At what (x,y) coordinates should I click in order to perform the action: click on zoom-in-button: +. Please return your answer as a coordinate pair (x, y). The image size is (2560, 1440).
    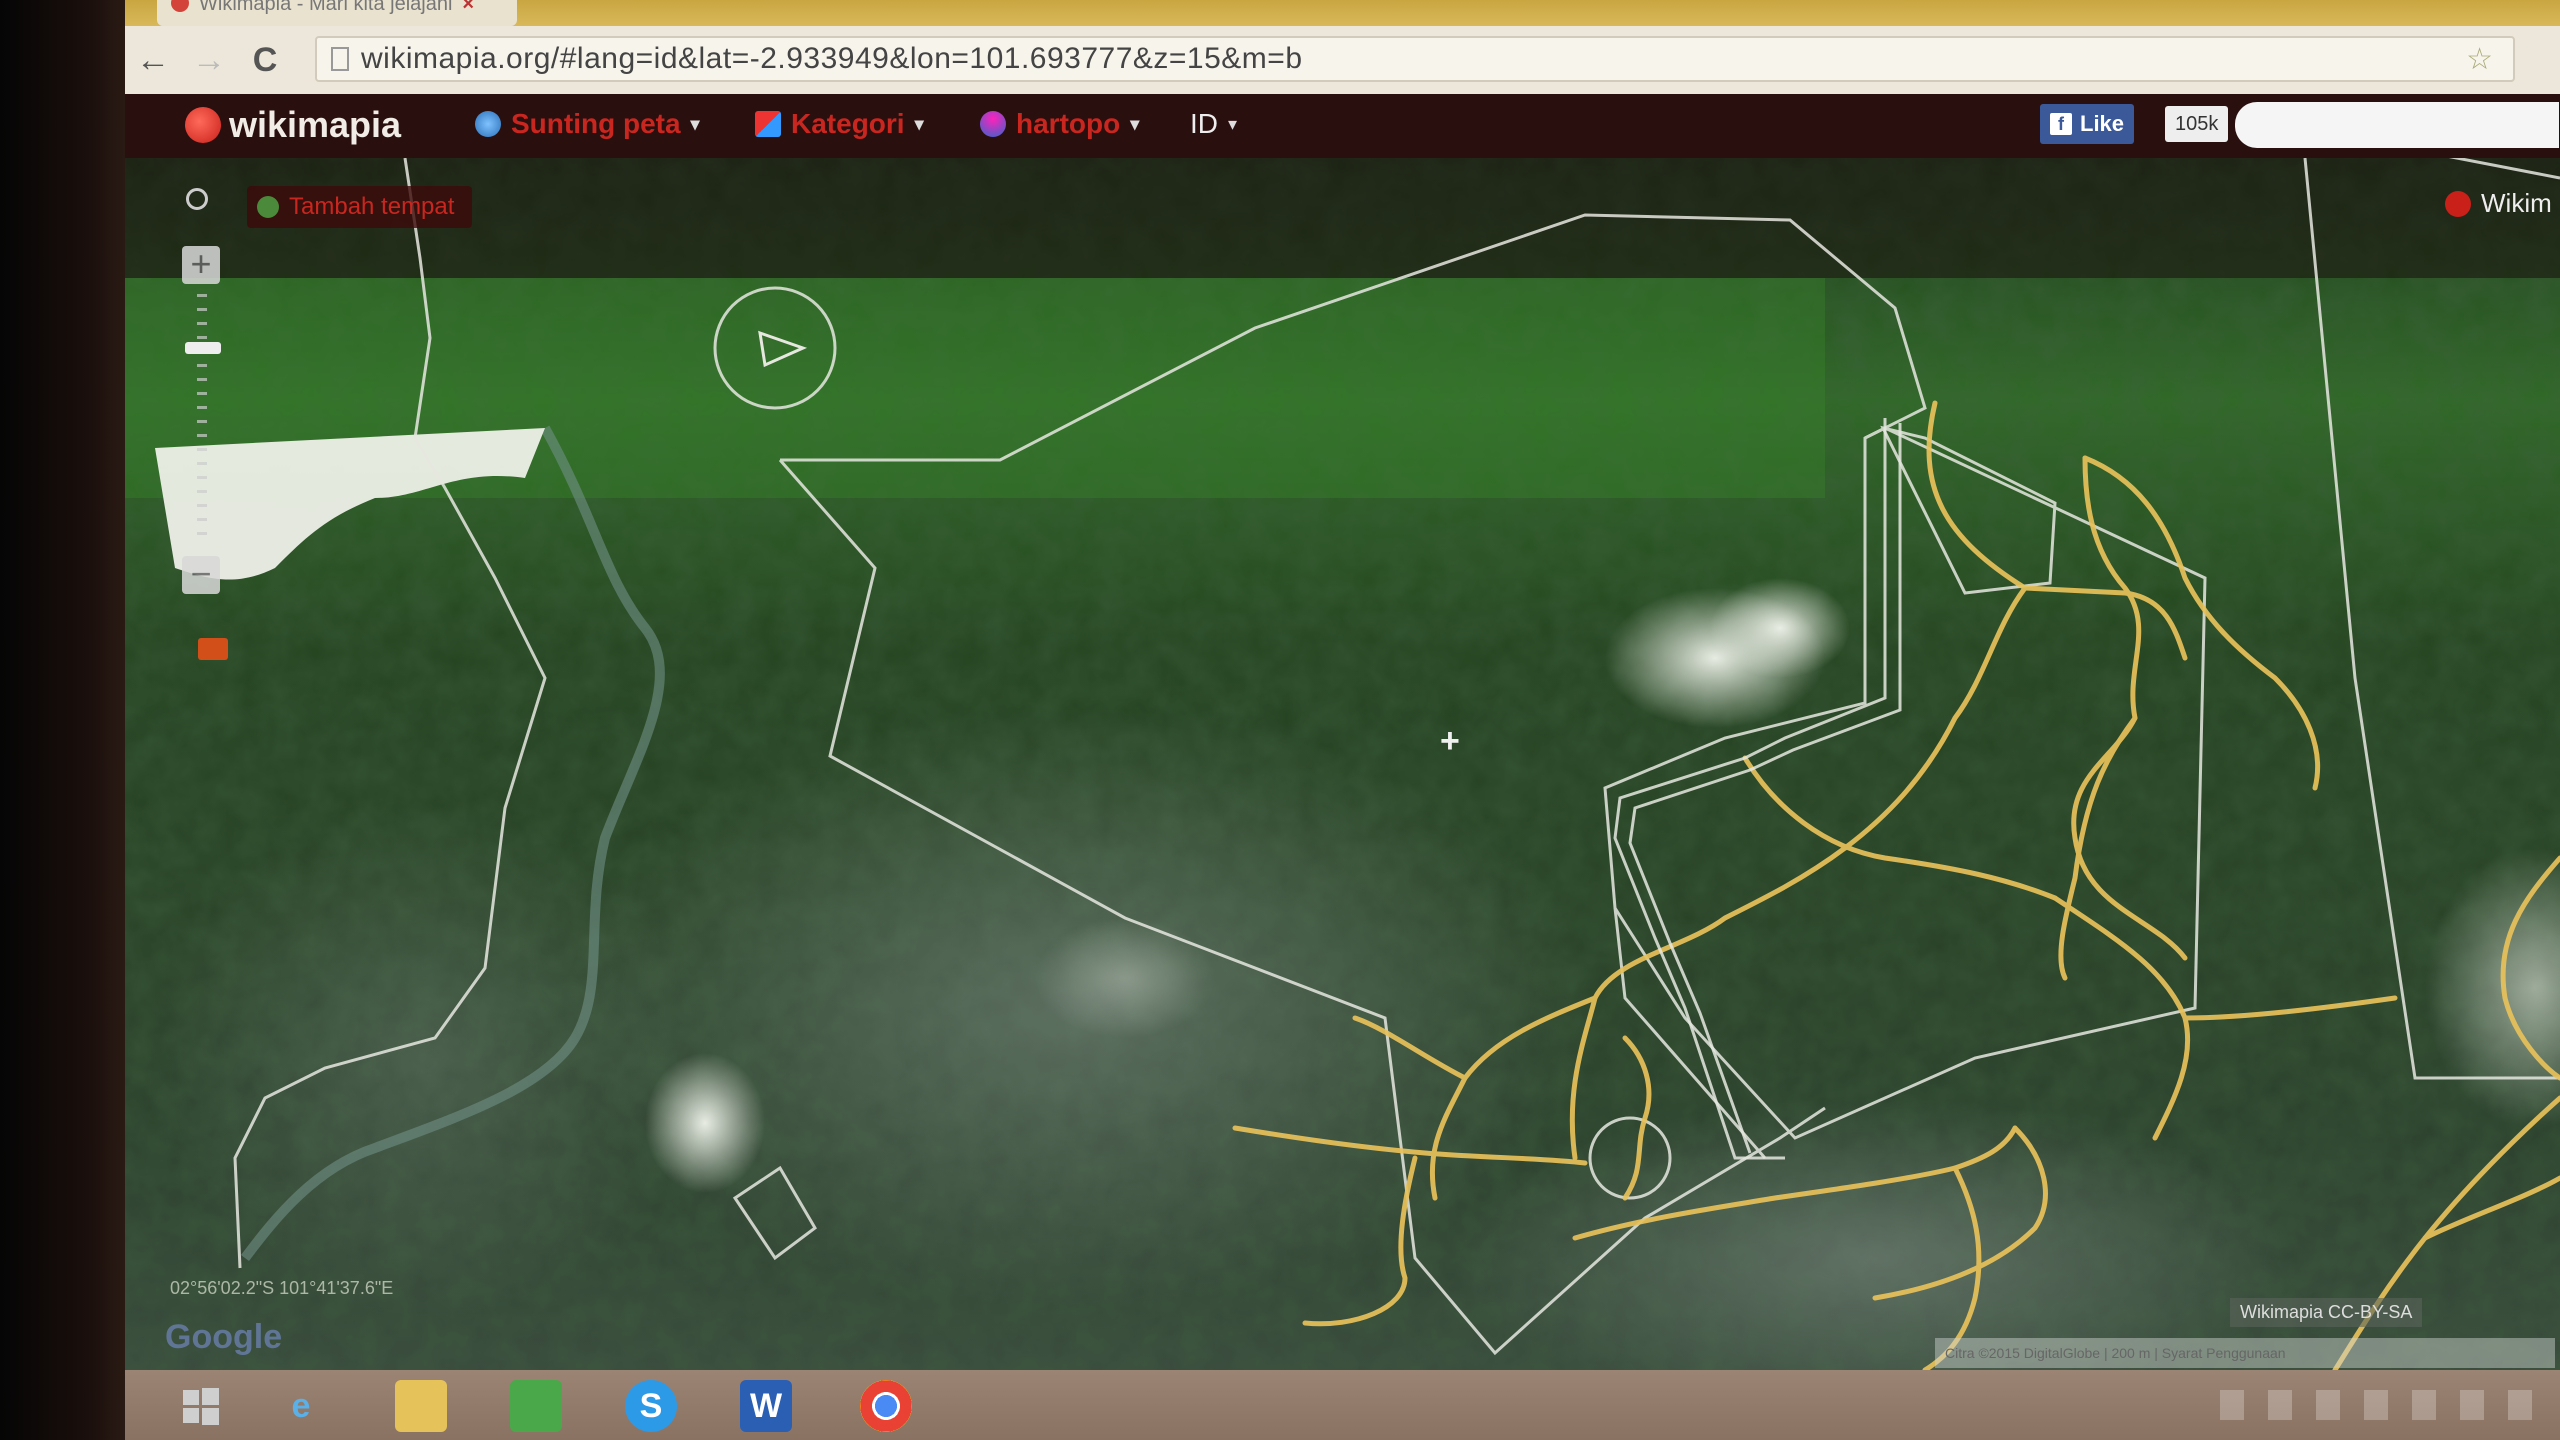
    Looking at the image, I should click on (201, 265).